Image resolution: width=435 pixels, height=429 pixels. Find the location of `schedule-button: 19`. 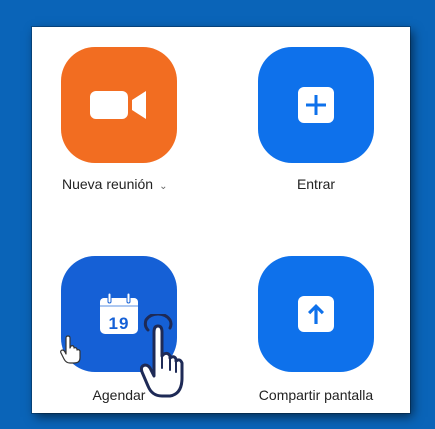

schedule-button: 19 is located at coordinates (119, 314).